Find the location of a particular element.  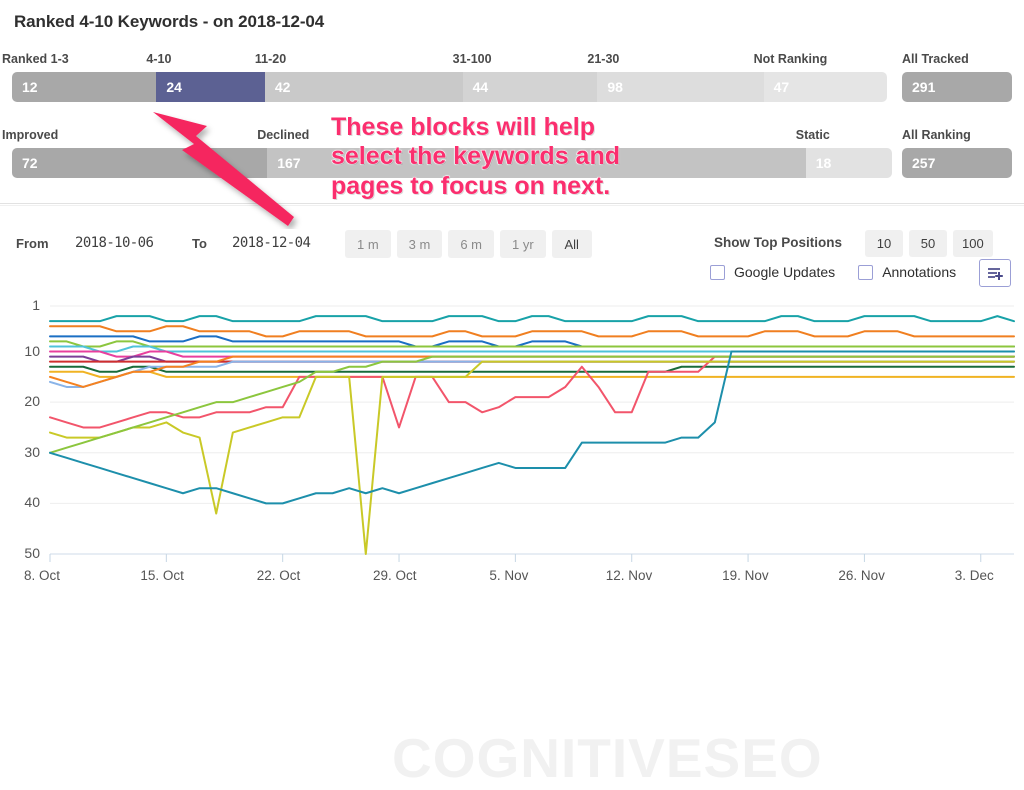

period-button-3m: 3 m is located at coordinates (419, 244).